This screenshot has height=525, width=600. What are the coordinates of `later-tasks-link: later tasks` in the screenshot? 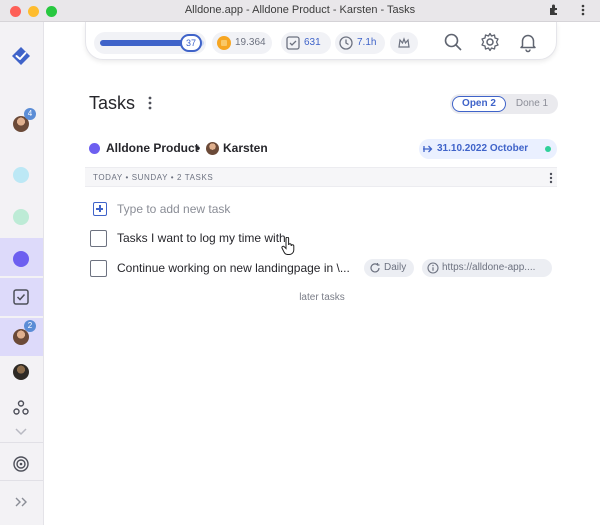 It's located at (322, 297).